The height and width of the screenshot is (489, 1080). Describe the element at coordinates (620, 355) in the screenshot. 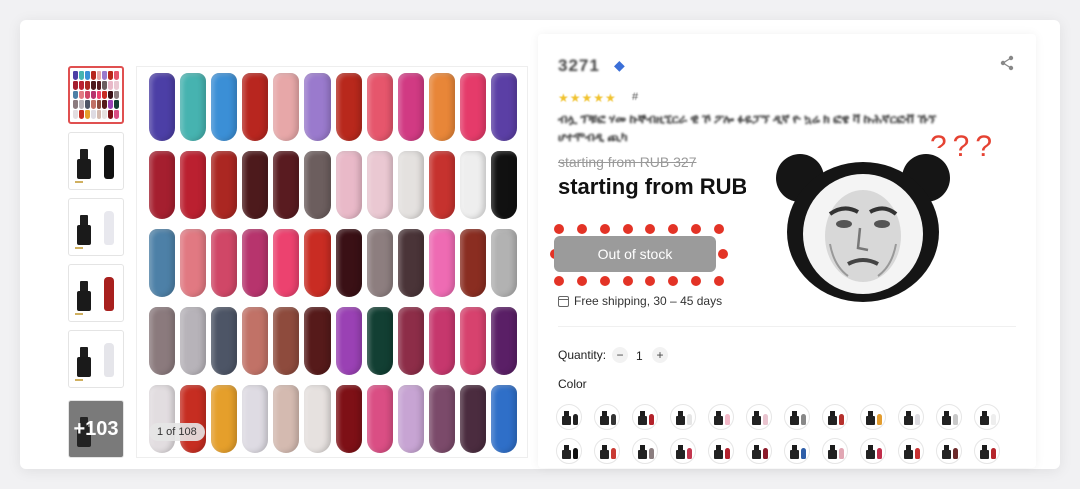

I see `quantity-decrease-button: −` at that location.